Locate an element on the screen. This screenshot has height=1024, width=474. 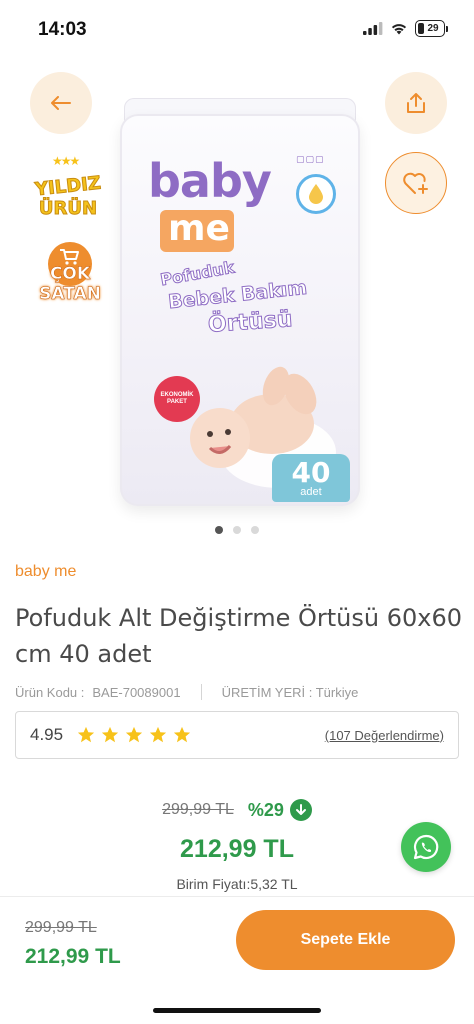
share-button is located at coordinates (416, 103).